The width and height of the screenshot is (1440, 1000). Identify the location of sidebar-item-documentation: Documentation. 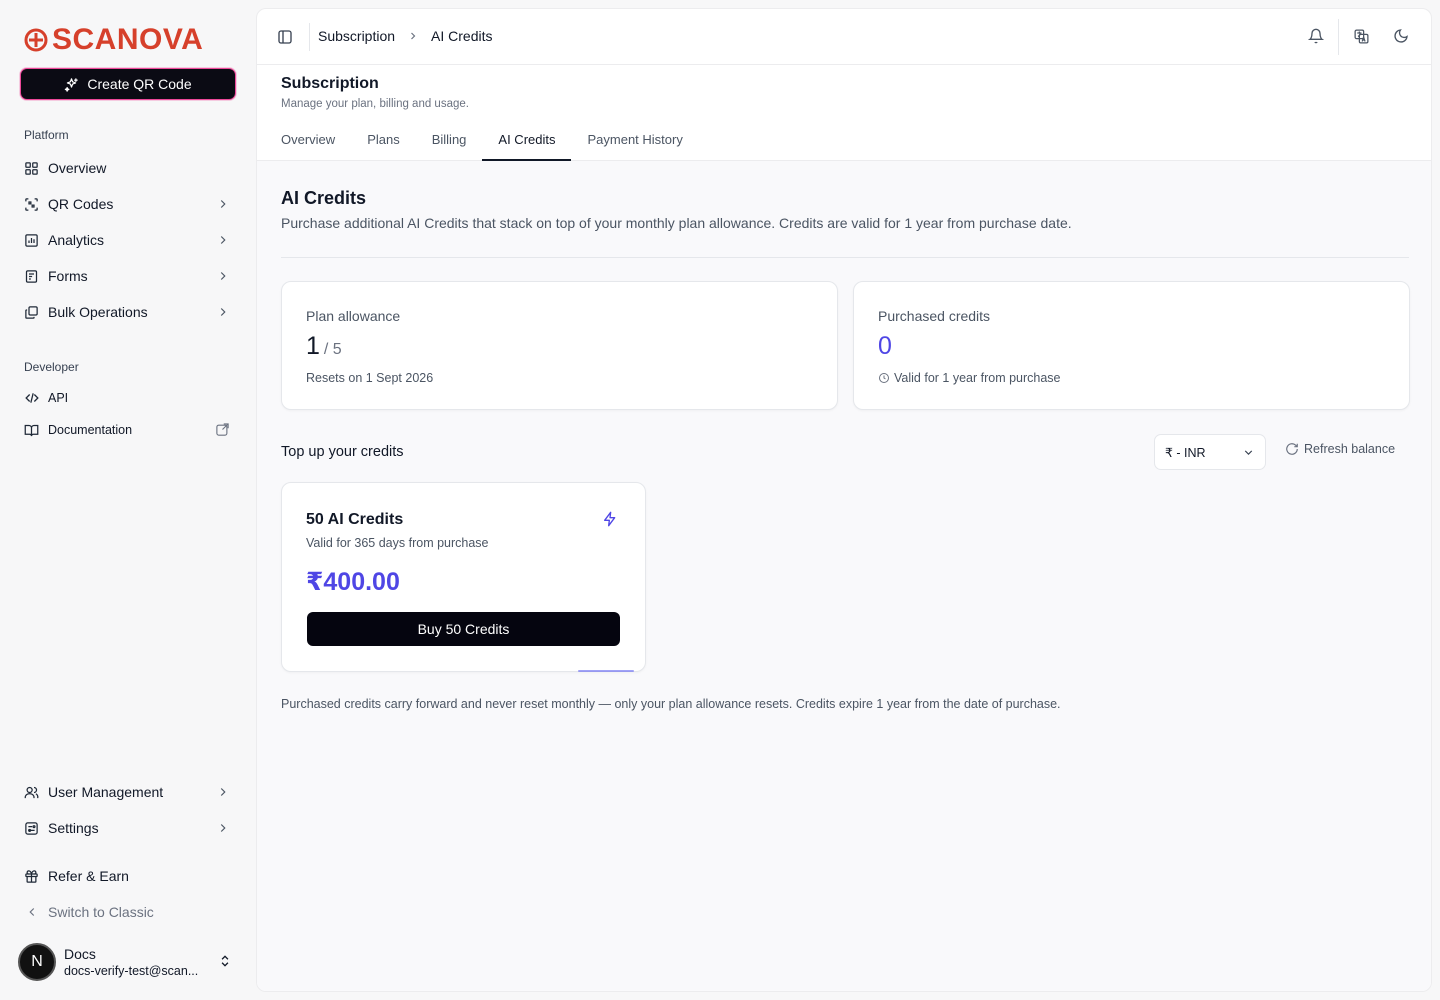
(129, 430).